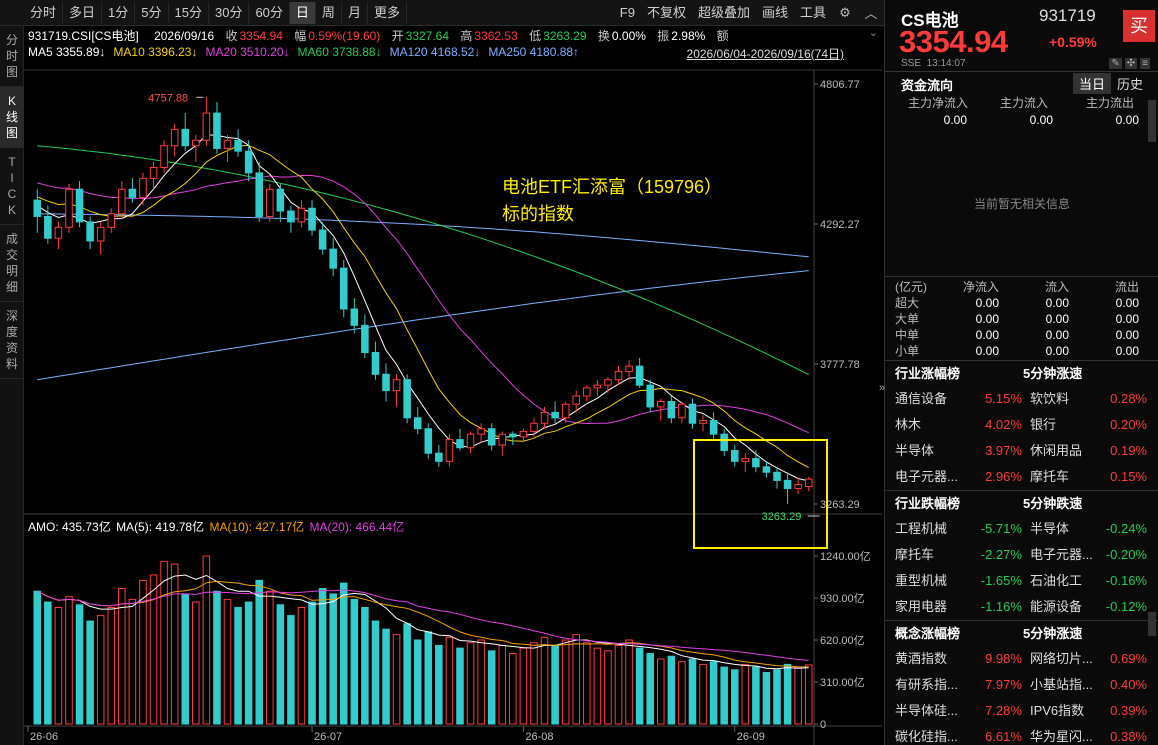 Image resolution: width=1158 pixels, height=745 pixels. What do you see at coordinates (1131, 63) in the screenshot?
I see `pin-icon: ✣` at bounding box center [1131, 63].